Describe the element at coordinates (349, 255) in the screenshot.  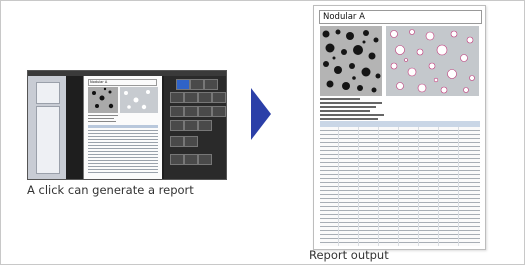
I see `right-caption: Report output` at that location.